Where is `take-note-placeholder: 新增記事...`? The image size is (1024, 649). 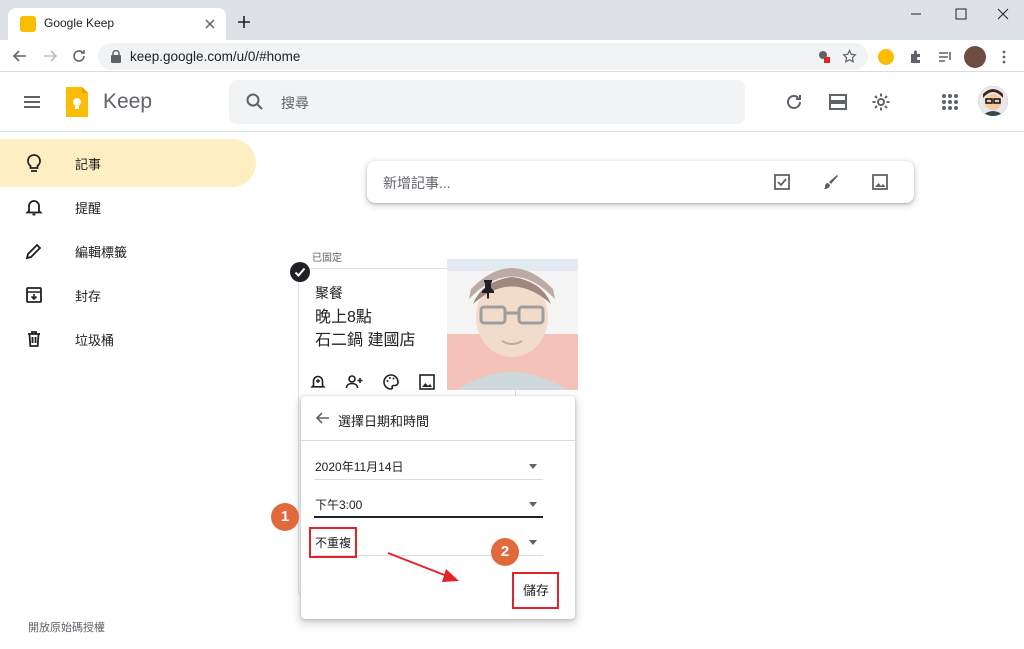
take-note-placeholder: 新增記事... is located at coordinates (417, 183).